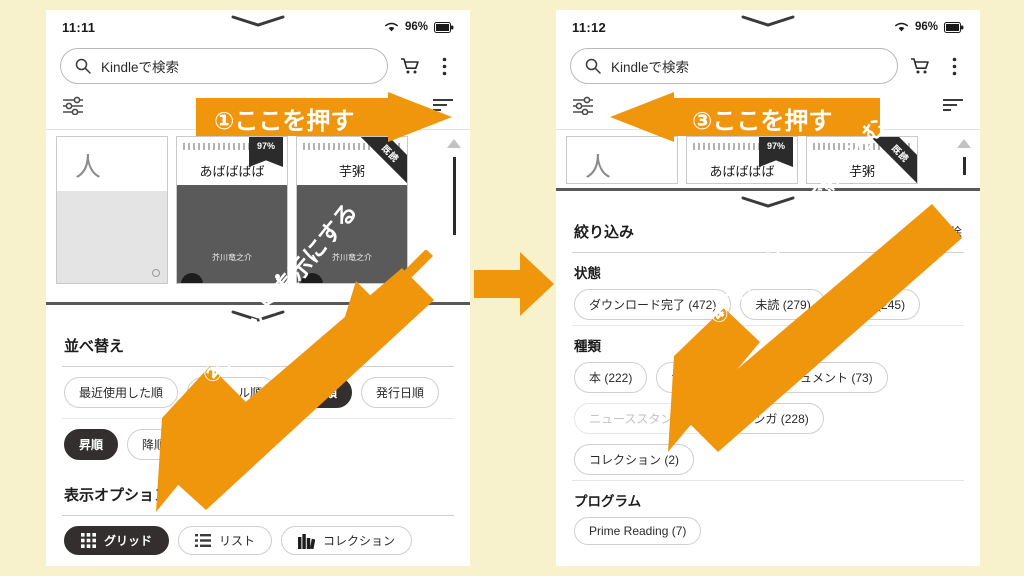  I want to click on filter-group-label-program: プログラム, so click(608, 501).